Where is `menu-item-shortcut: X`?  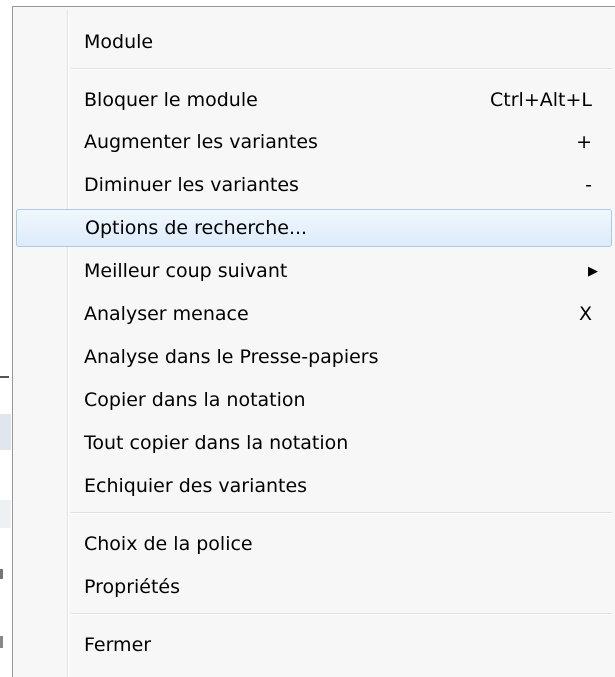
menu-item-shortcut: X is located at coordinates (585, 314).